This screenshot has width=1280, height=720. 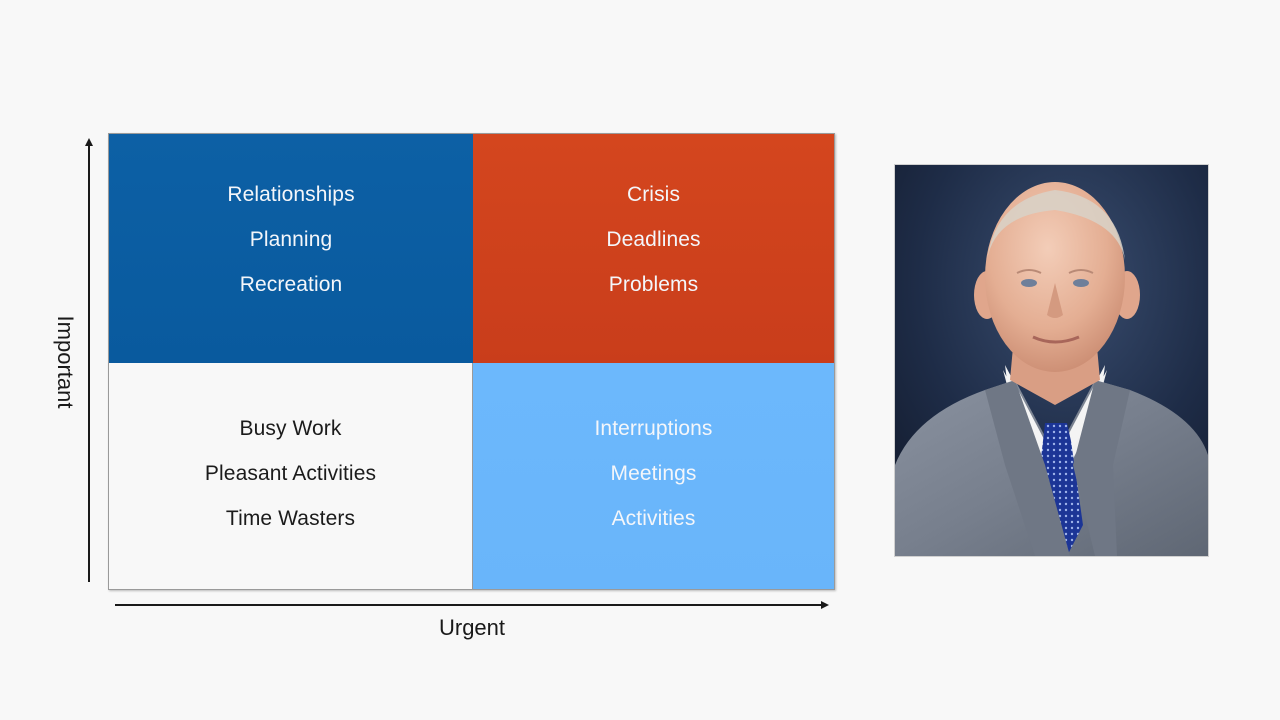 I want to click on quadrant-item: Planning, so click(x=291, y=239).